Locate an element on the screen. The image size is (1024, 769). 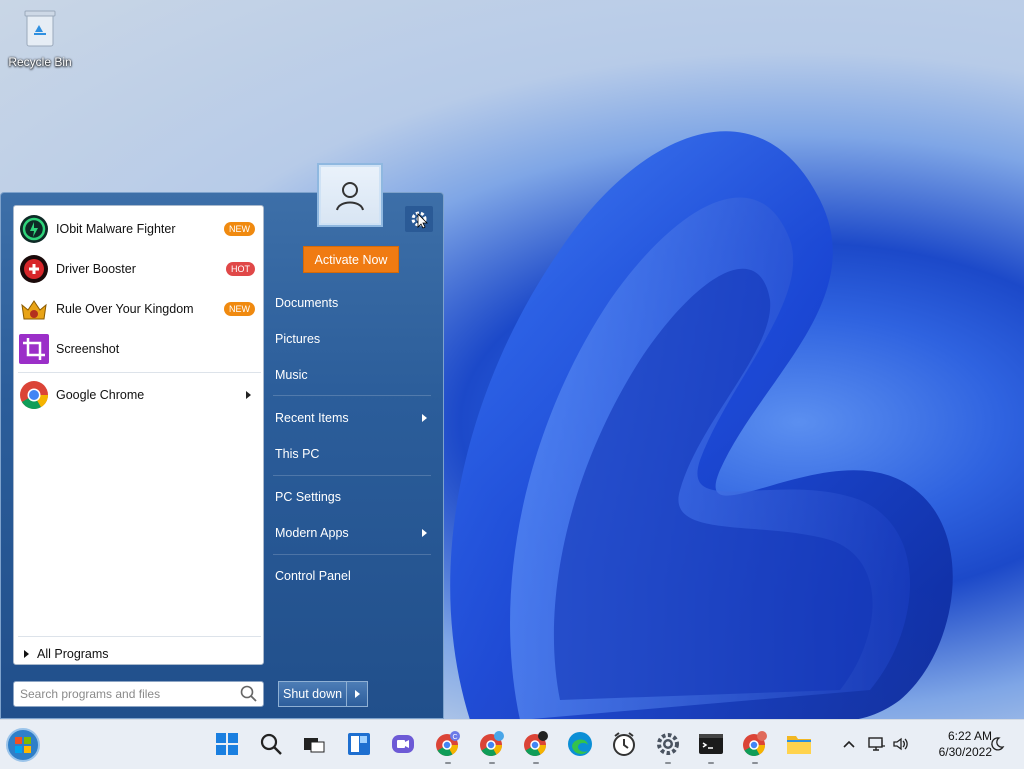
activate-now-button: Activate Now is located at coordinates (351, 259).